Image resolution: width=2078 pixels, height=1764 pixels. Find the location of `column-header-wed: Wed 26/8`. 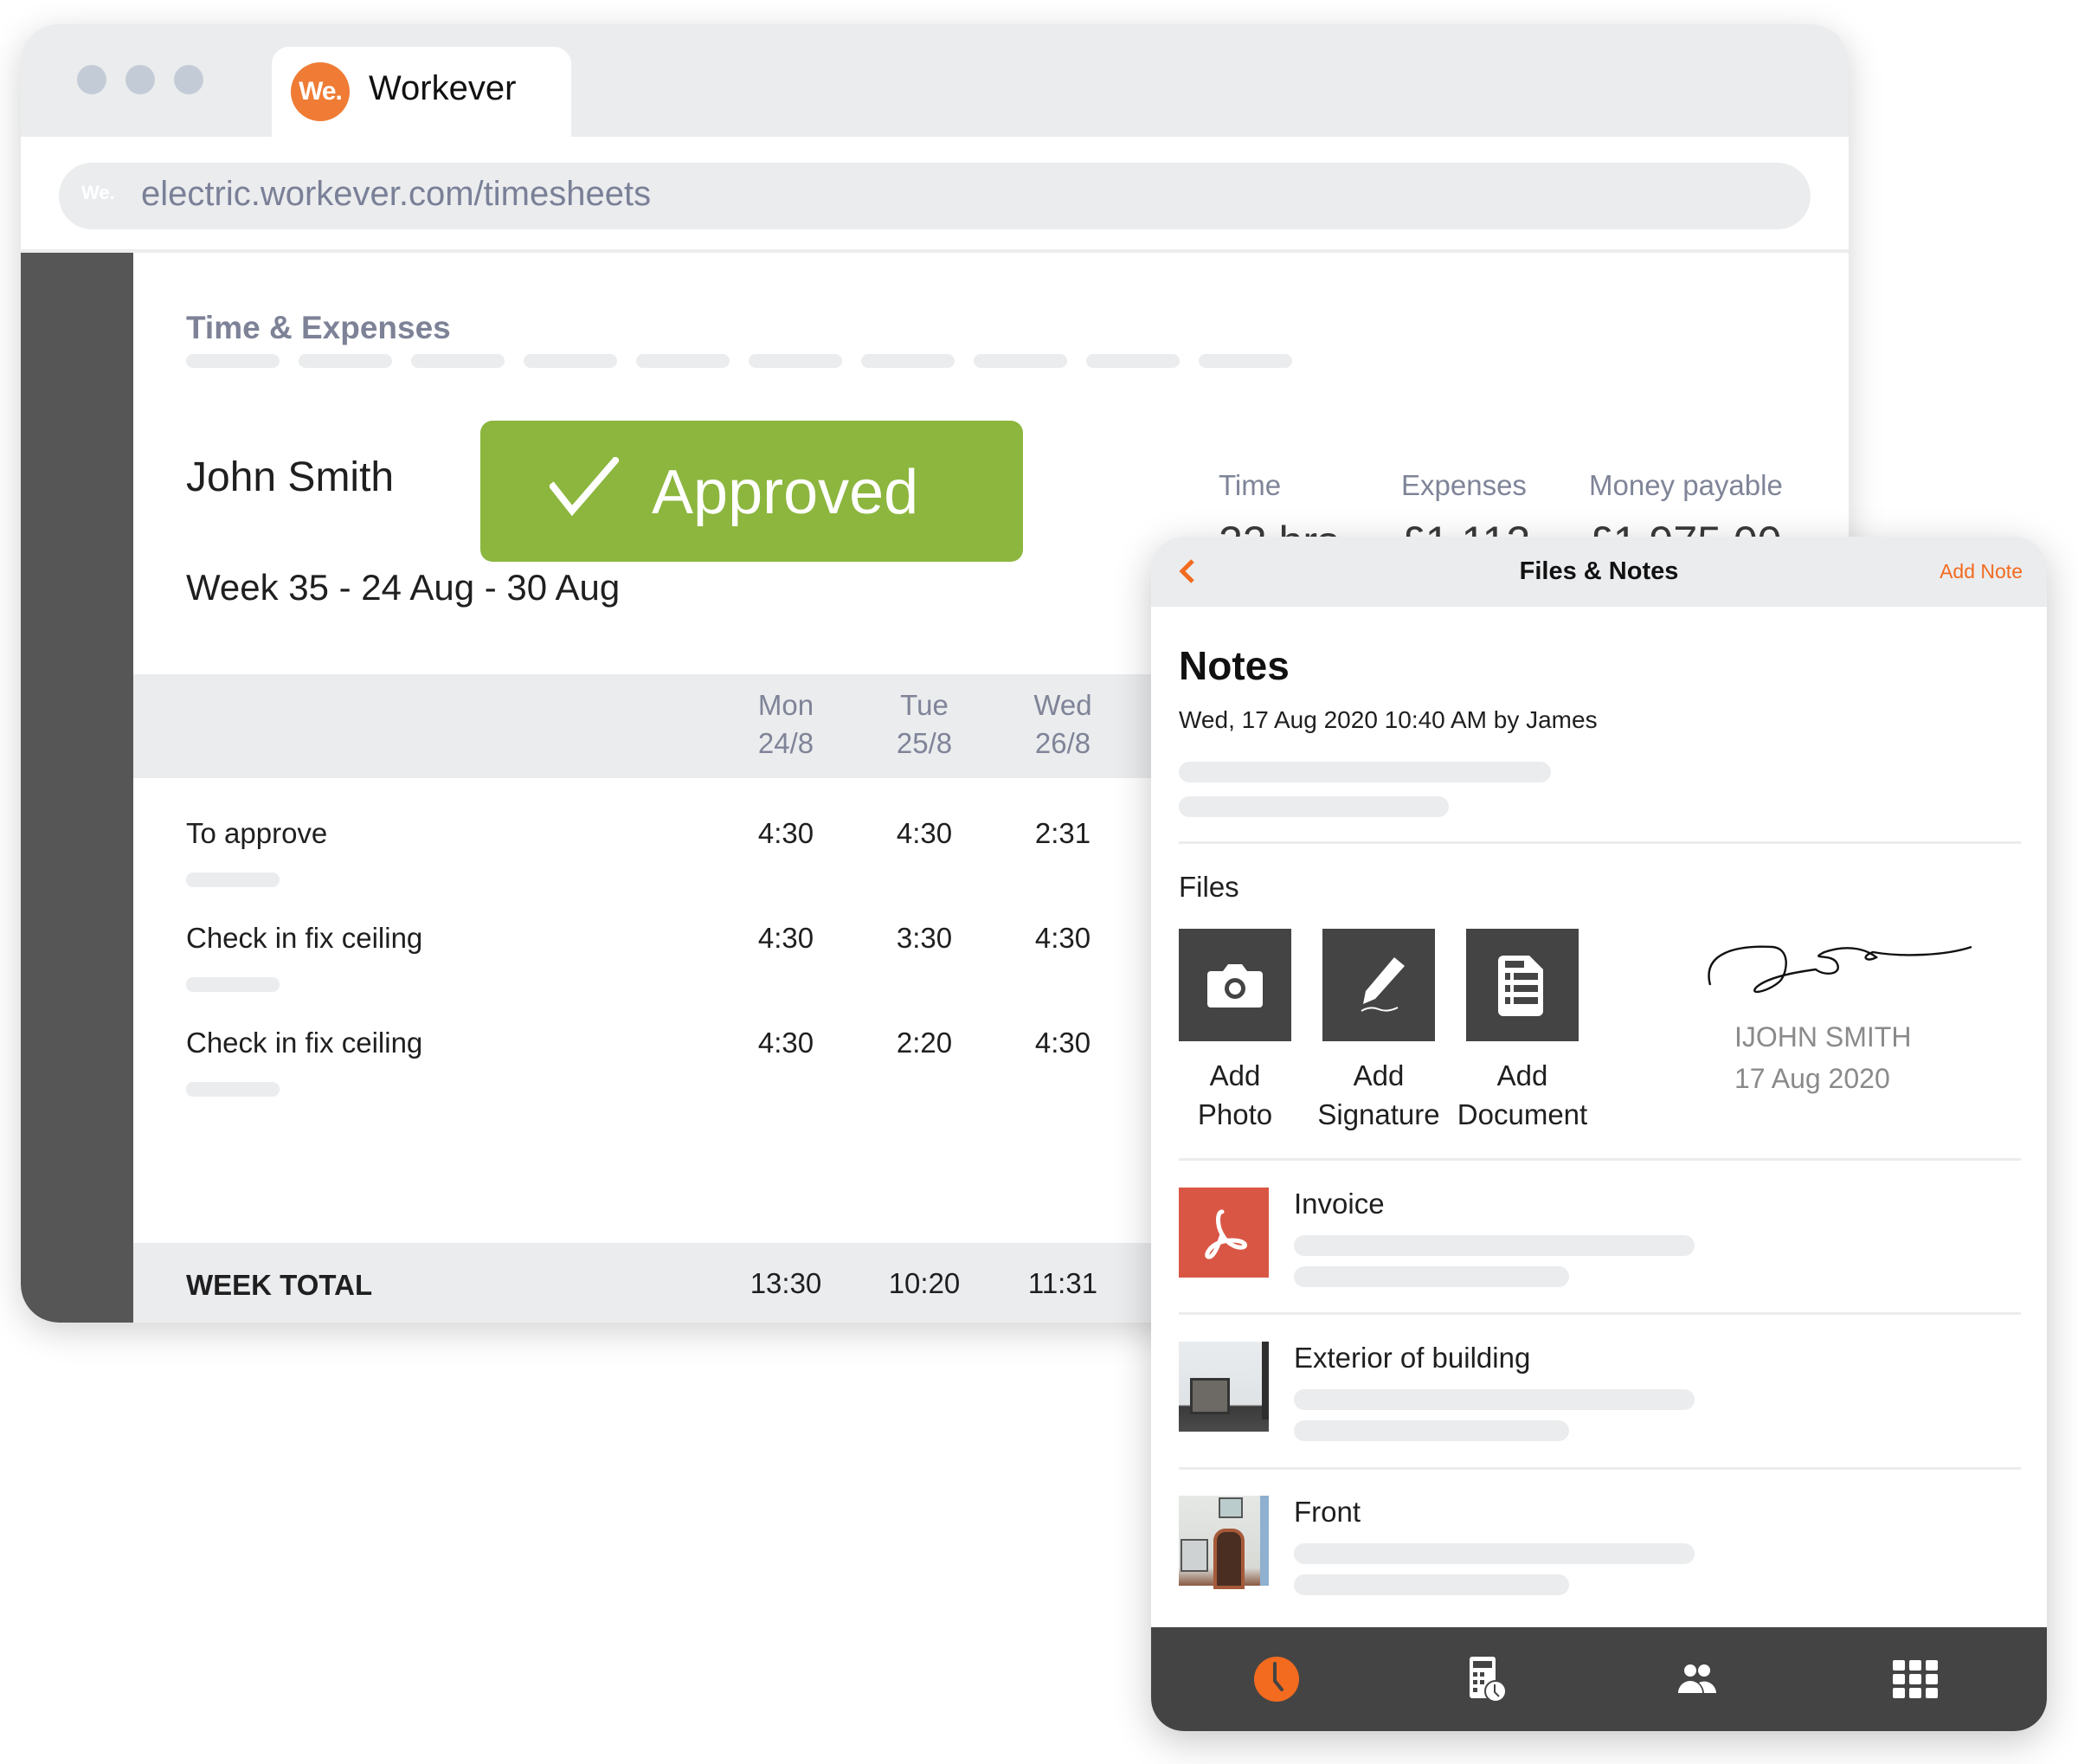

column-header-wed: Wed 26/8 is located at coordinates (1062, 724).